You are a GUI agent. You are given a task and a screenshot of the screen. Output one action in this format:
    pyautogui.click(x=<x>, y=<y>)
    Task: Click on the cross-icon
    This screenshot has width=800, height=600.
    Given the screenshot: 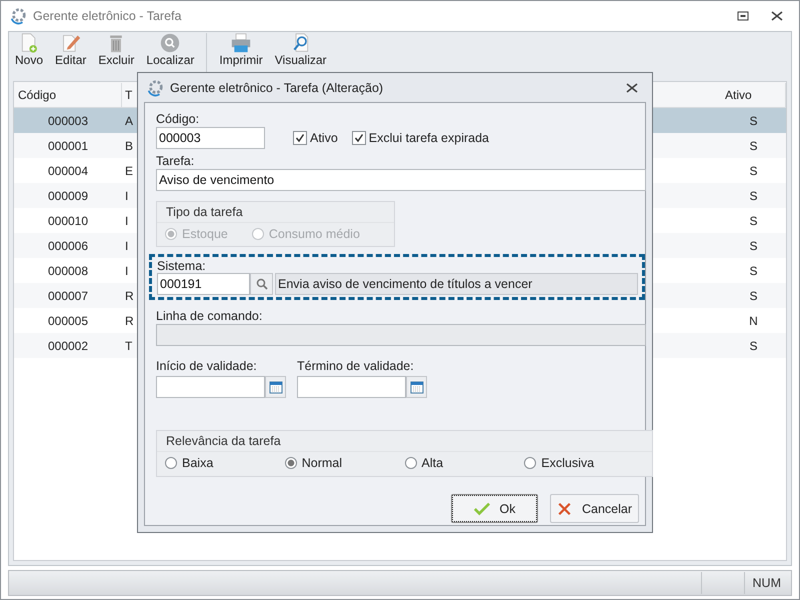 What is the action you would take?
    pyautogui.click(x=564, y=509)
    